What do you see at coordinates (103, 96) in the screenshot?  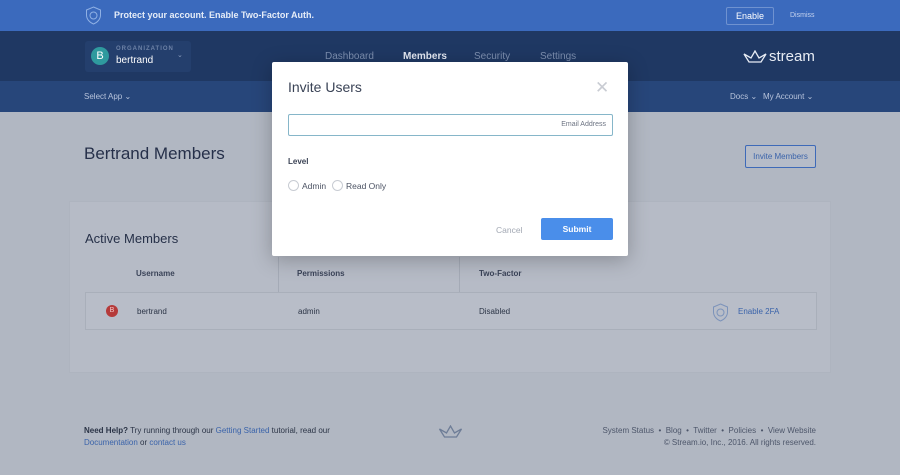 I see `select-app-label: Select App` at bounding box center [103, 96].